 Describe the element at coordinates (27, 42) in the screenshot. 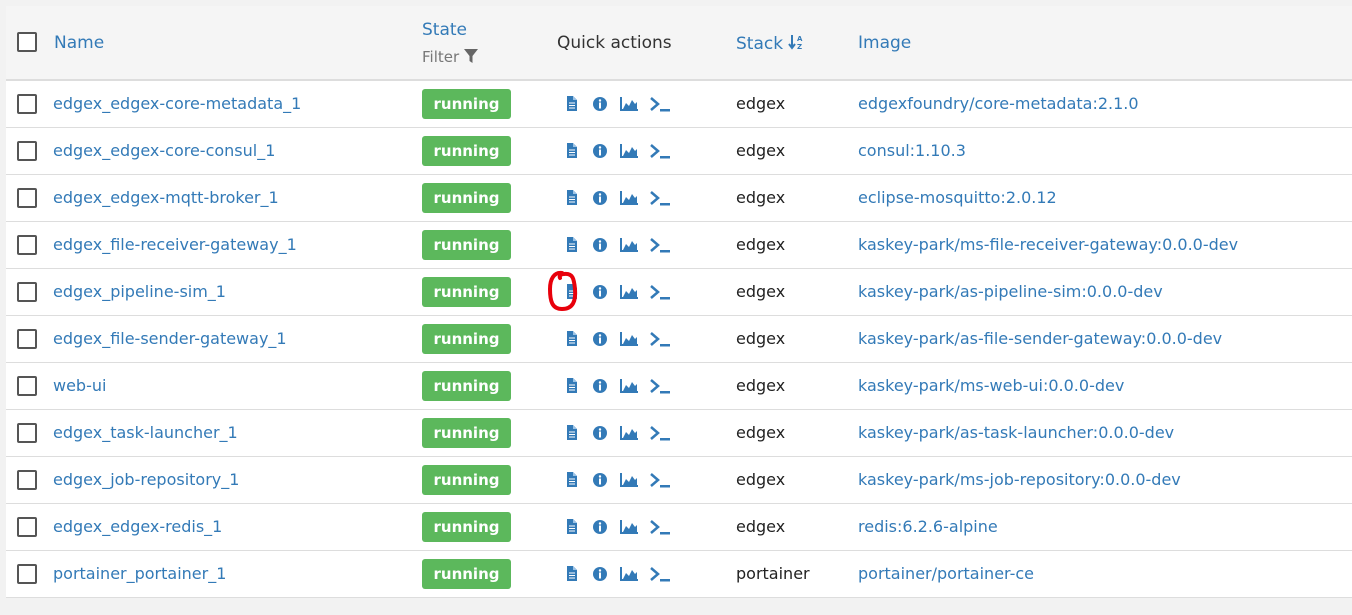

I see `select-all-checkbox` at that location.